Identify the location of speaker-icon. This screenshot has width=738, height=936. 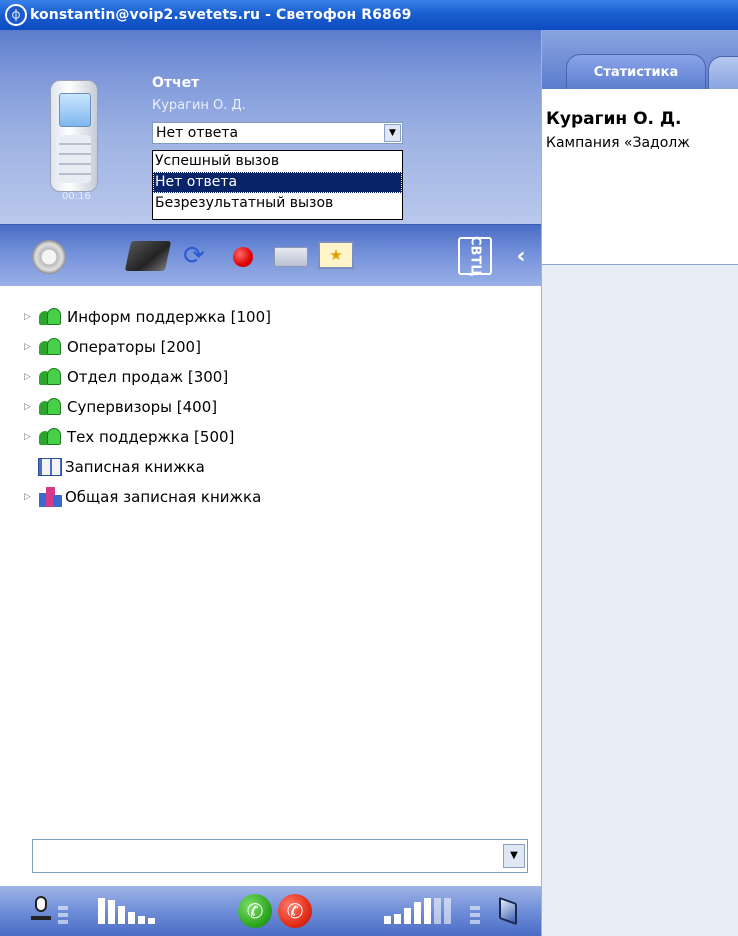
(508, 911).